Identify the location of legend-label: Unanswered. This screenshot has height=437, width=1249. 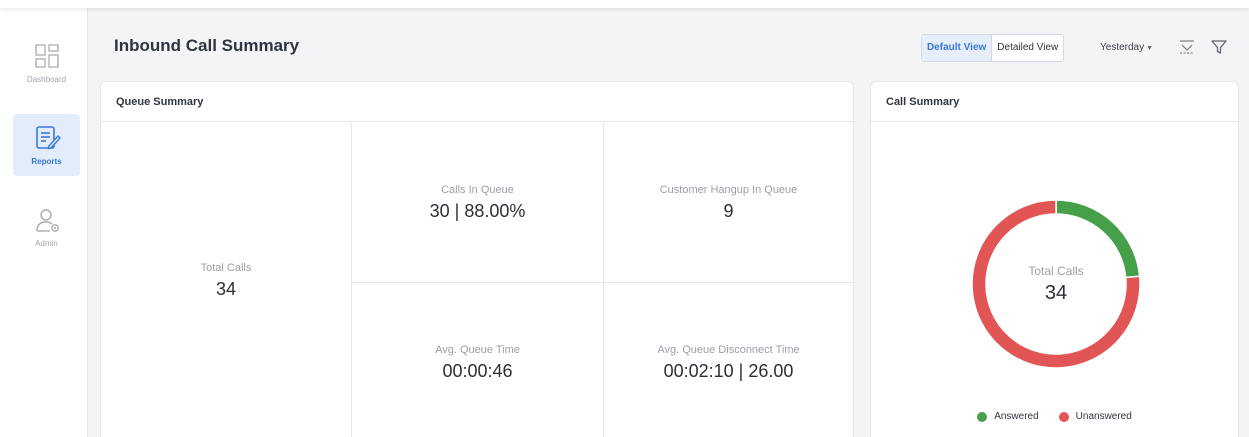
(1103, 416).